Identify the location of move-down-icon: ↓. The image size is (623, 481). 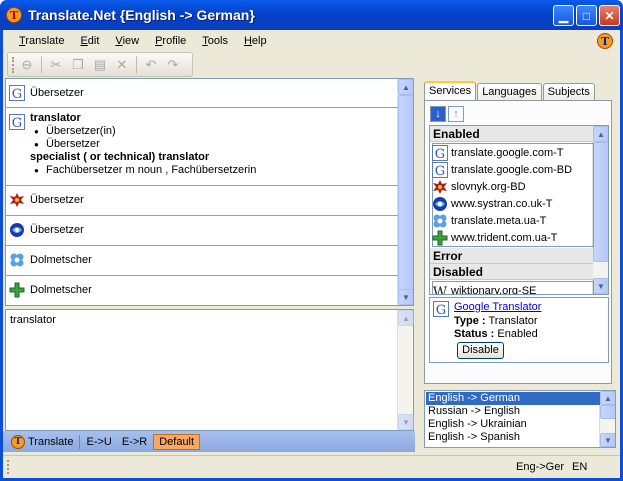
(438, 114).